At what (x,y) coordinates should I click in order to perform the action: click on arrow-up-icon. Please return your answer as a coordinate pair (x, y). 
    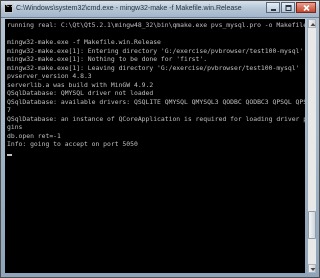
    Looking at the image, I should click on (313, 24).